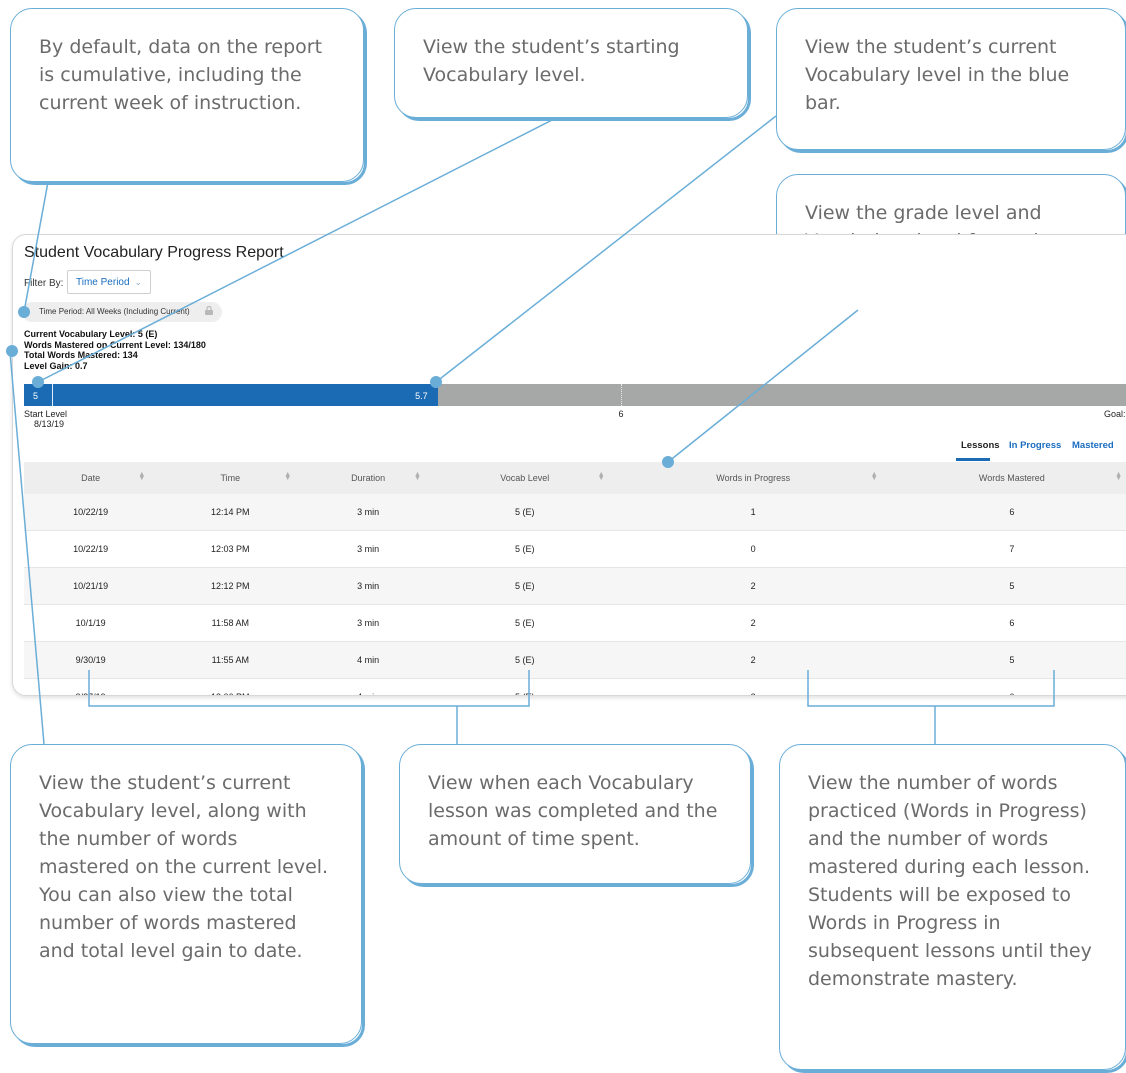  What do you see at coordinates (115, 344) in the screenshot?
I see `words-mastered-current-level: Words Mastered on Current Level: 134/180` at bounding box center [115, 344].